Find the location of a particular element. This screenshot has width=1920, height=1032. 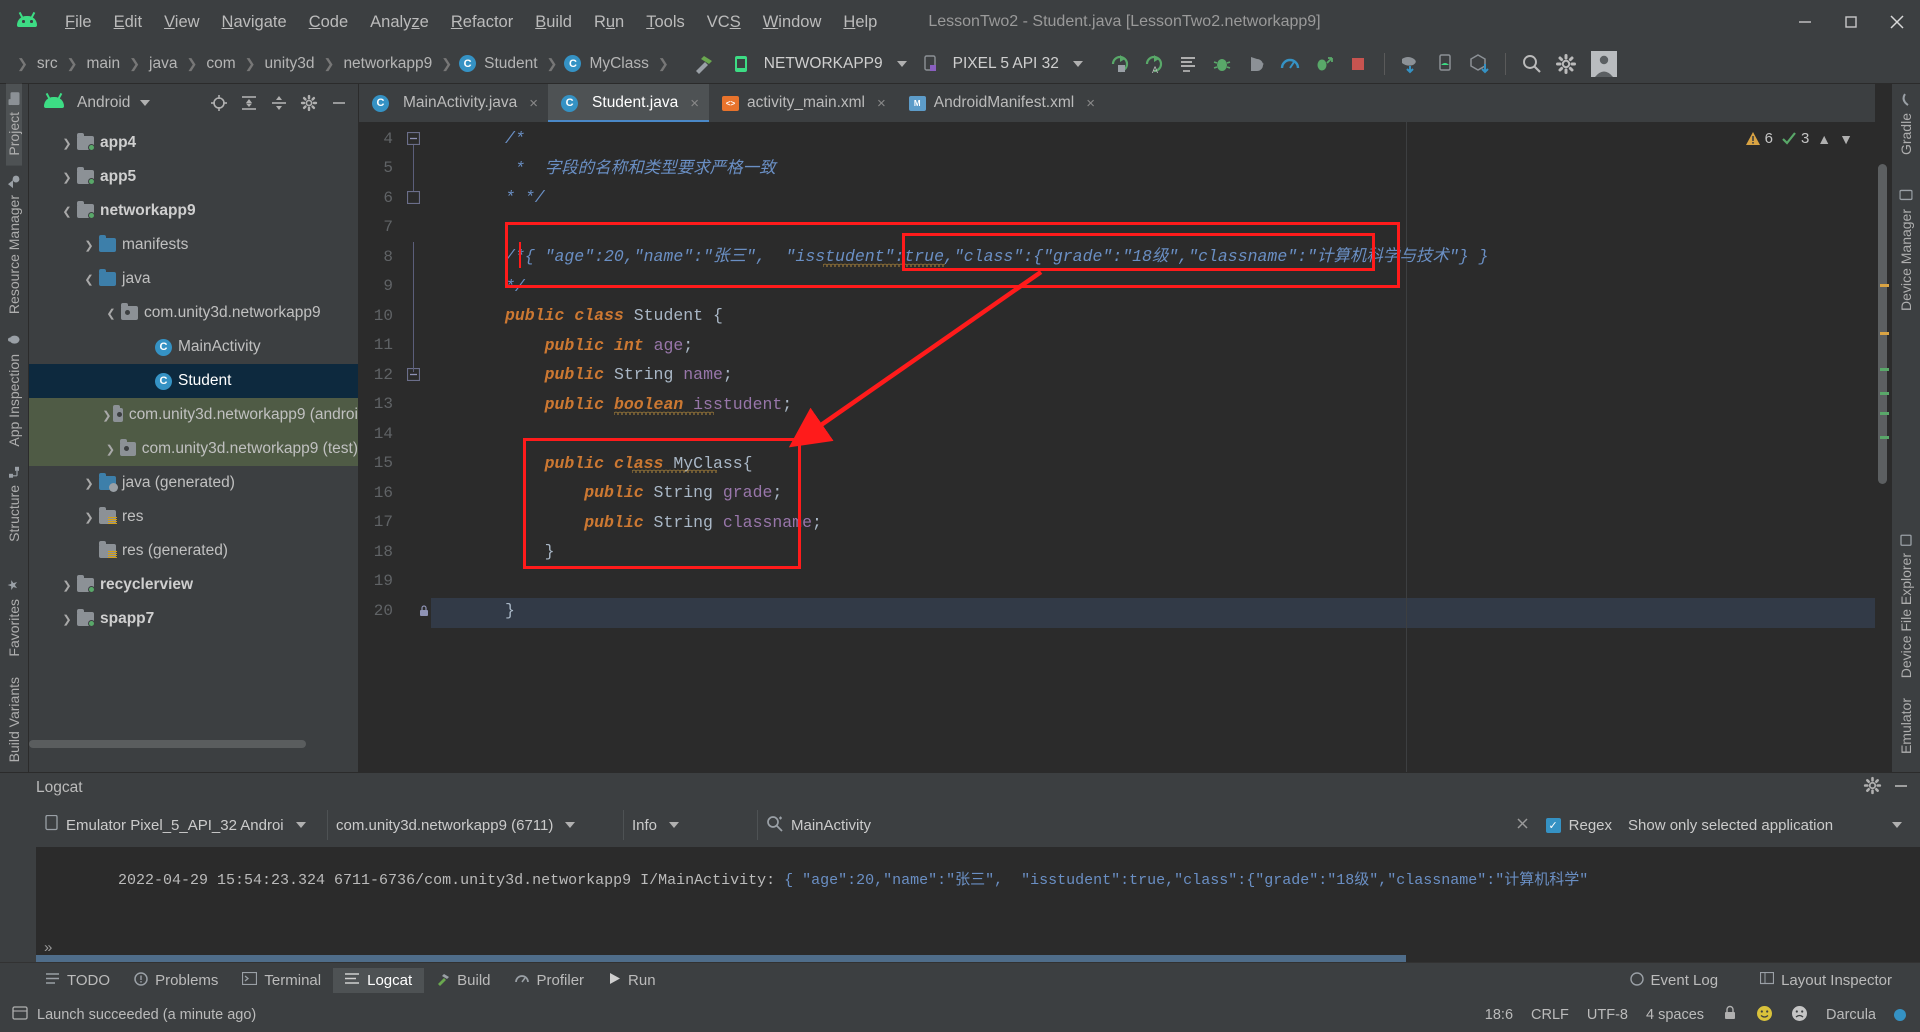

tree-item-java-generated: ❯ java (generated) is located at coordinates (193, 483).